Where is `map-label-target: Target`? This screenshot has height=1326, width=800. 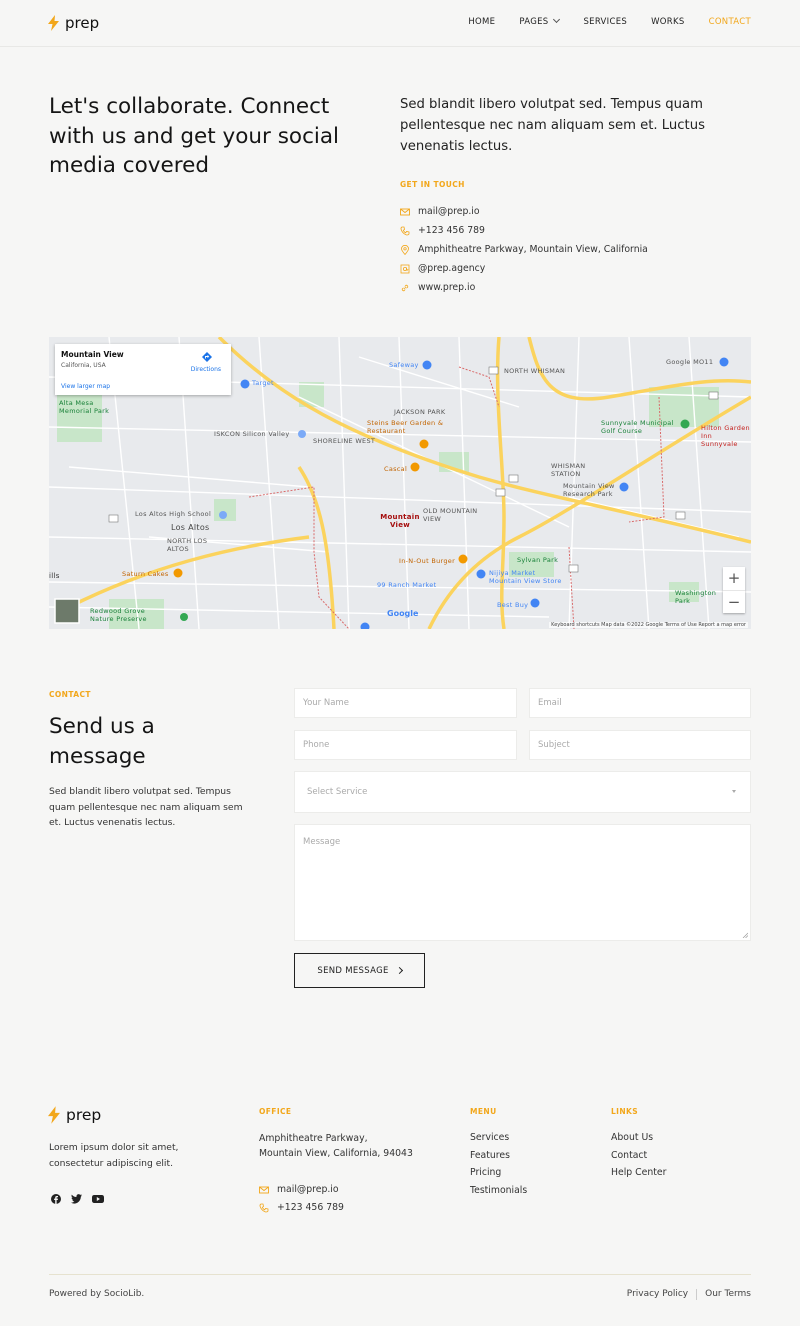 map-label-target: Target is located at coordinates (263, 383).